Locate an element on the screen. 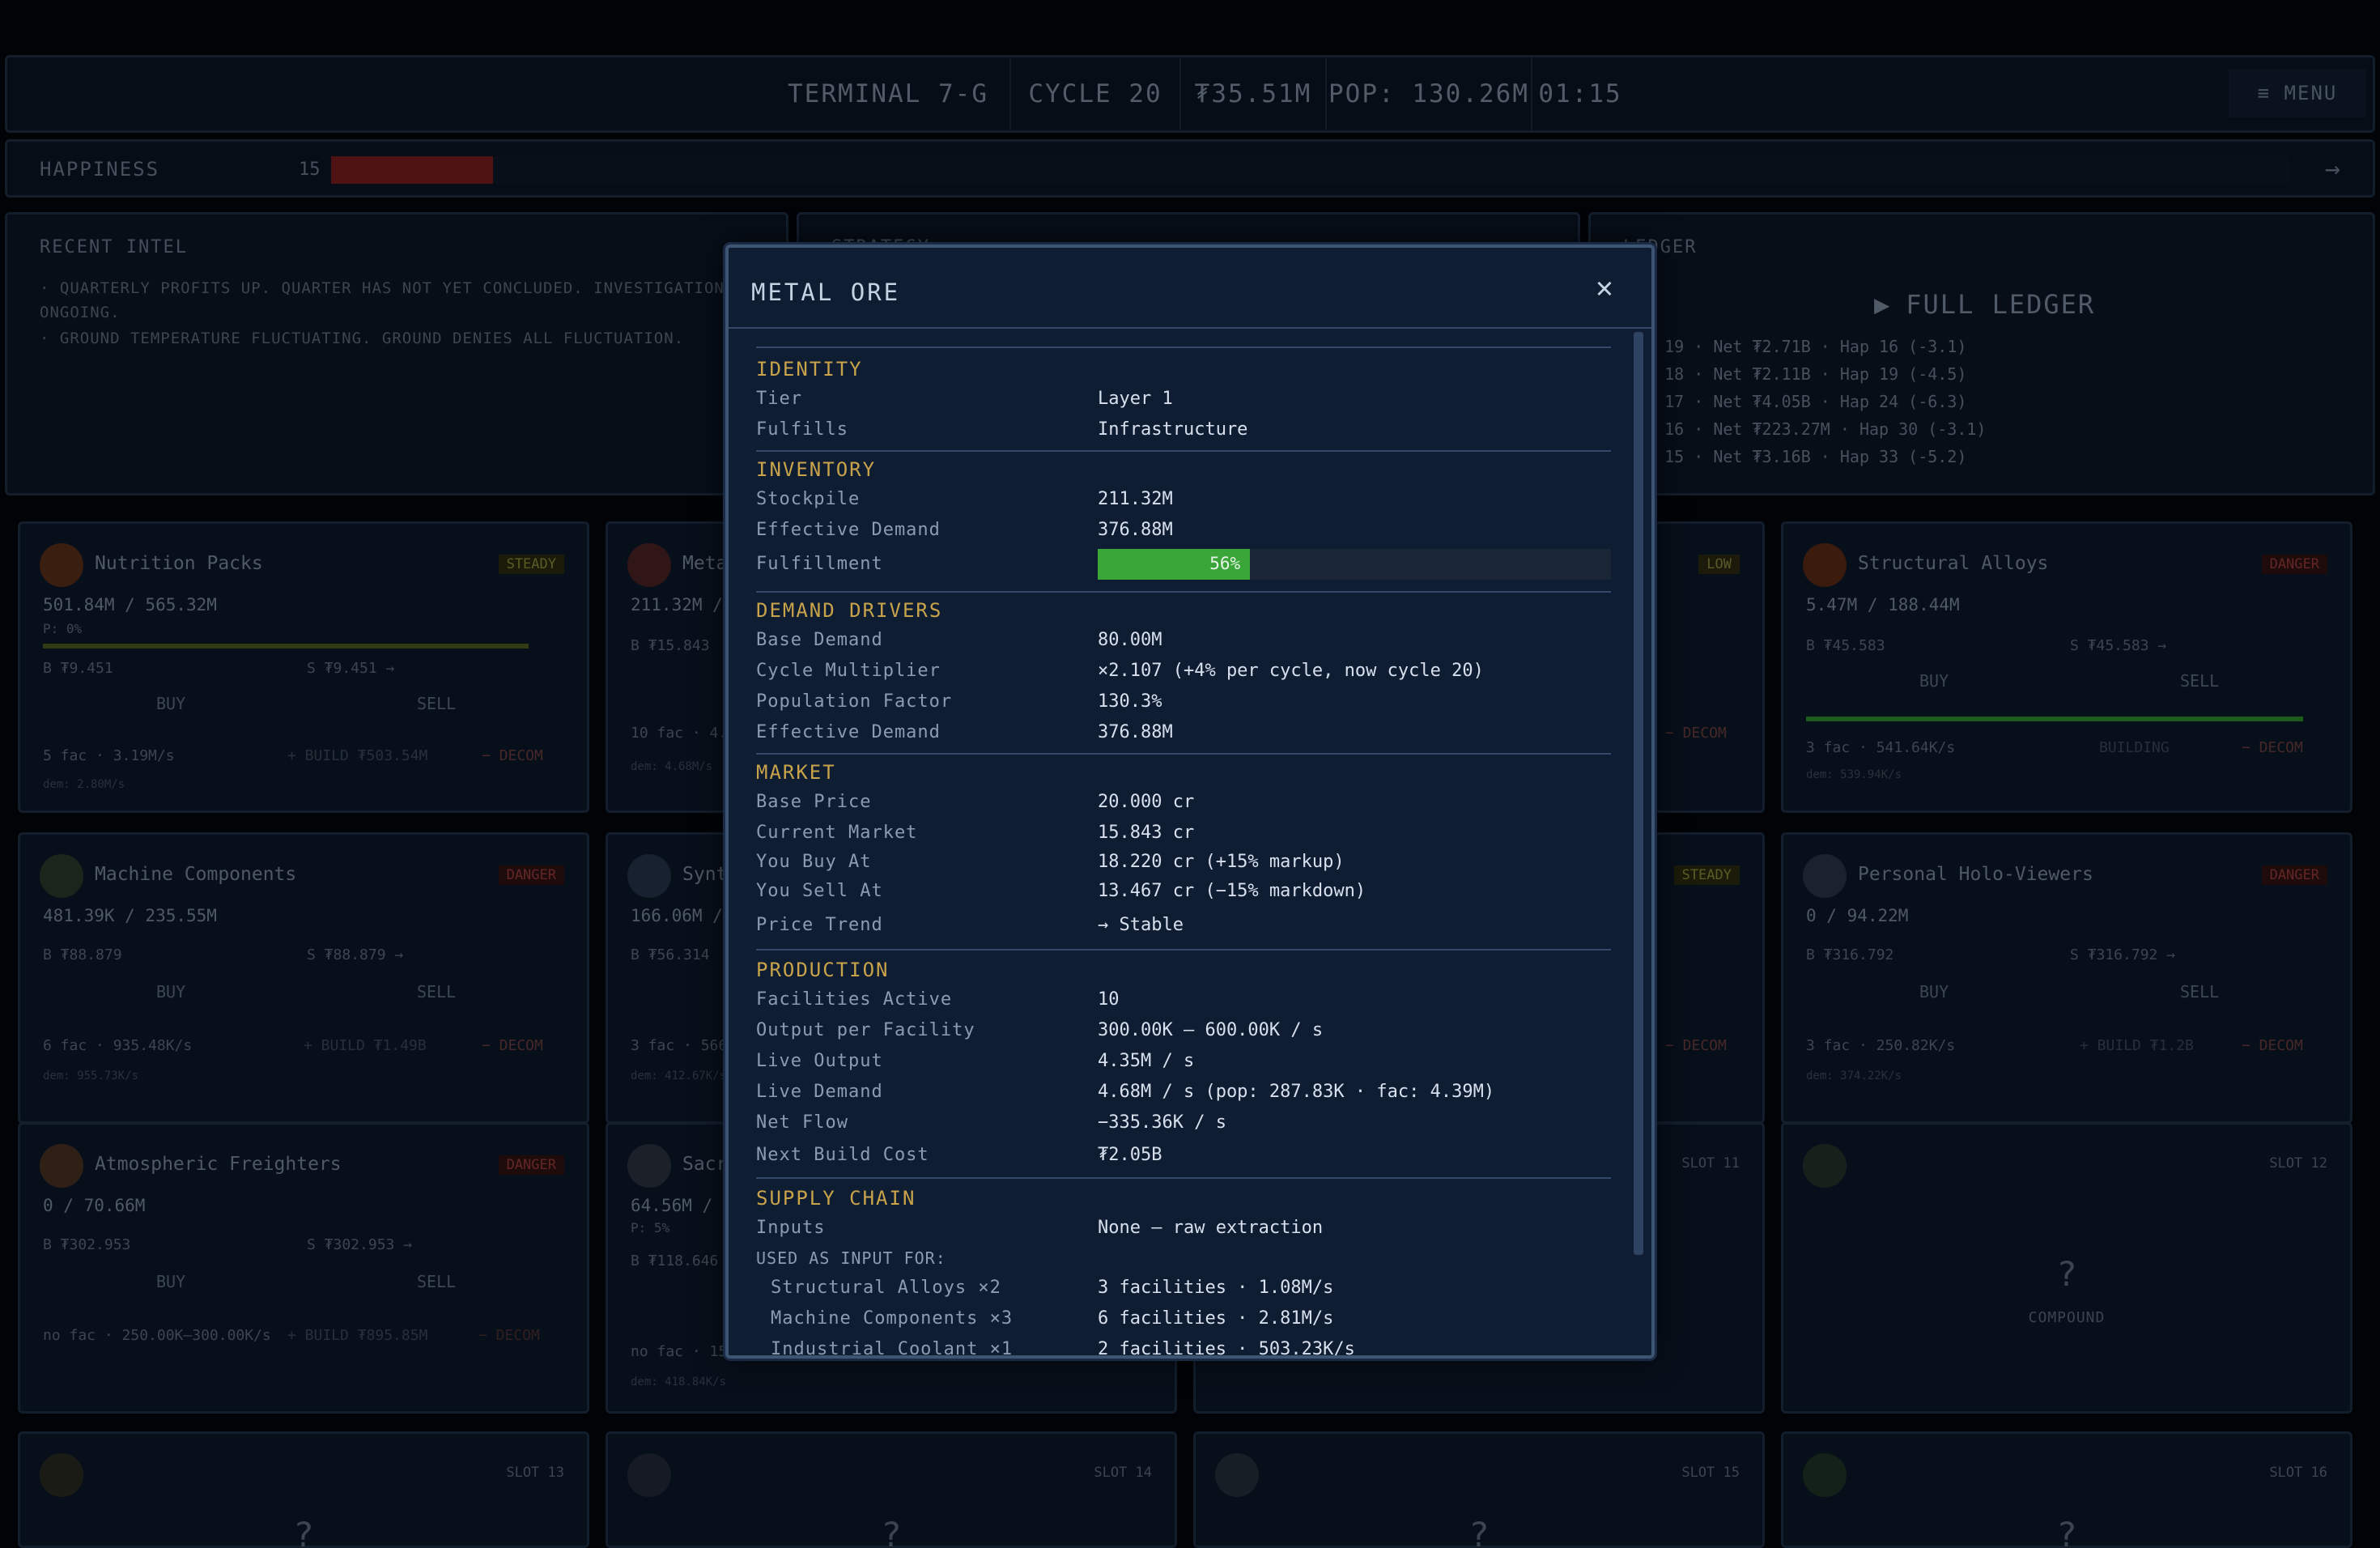  consumer-industrial-coolant-value: 2 facilities · 503.23K/s is located at coordinates (1227, 1349).